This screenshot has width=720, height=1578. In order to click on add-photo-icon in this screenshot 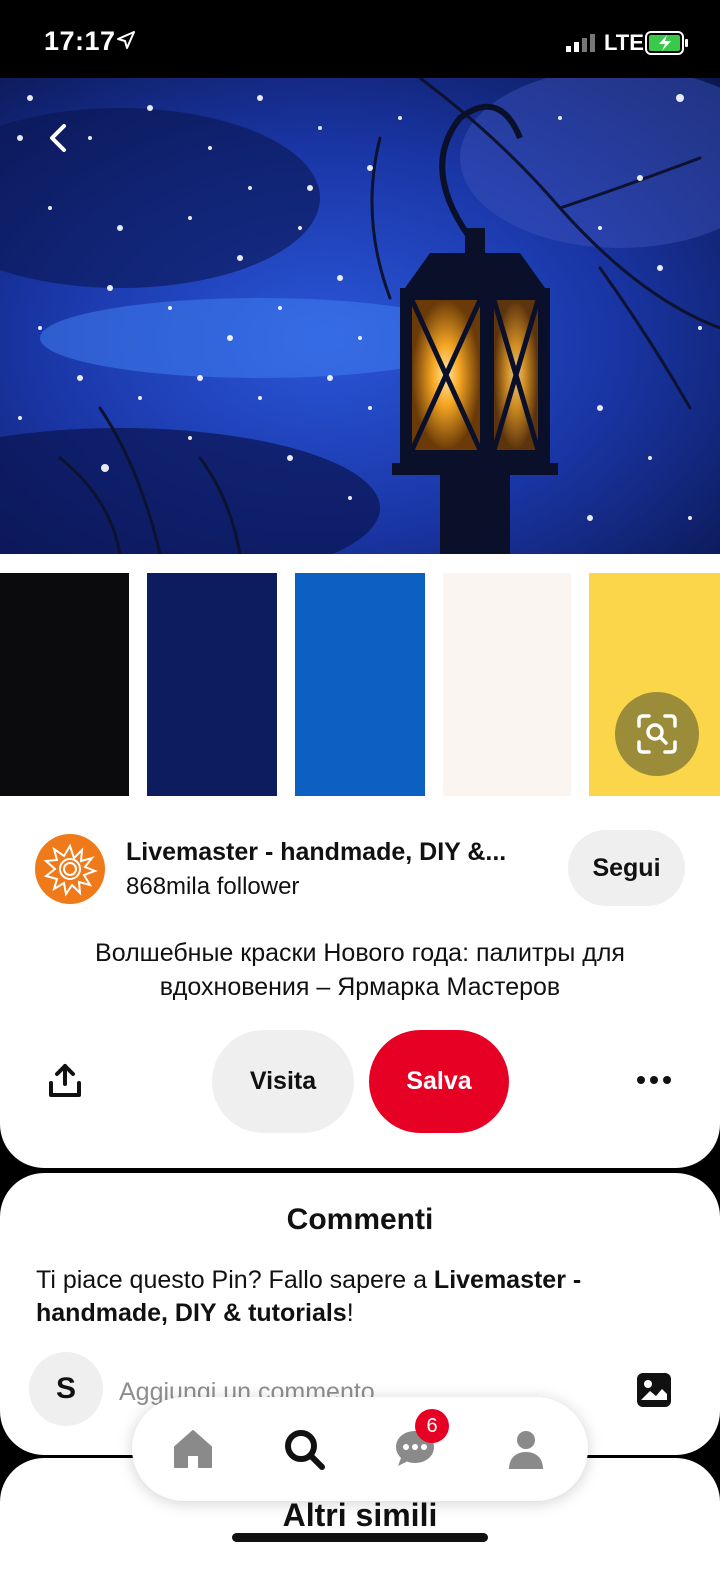, I will do `click(654, 1390)`.